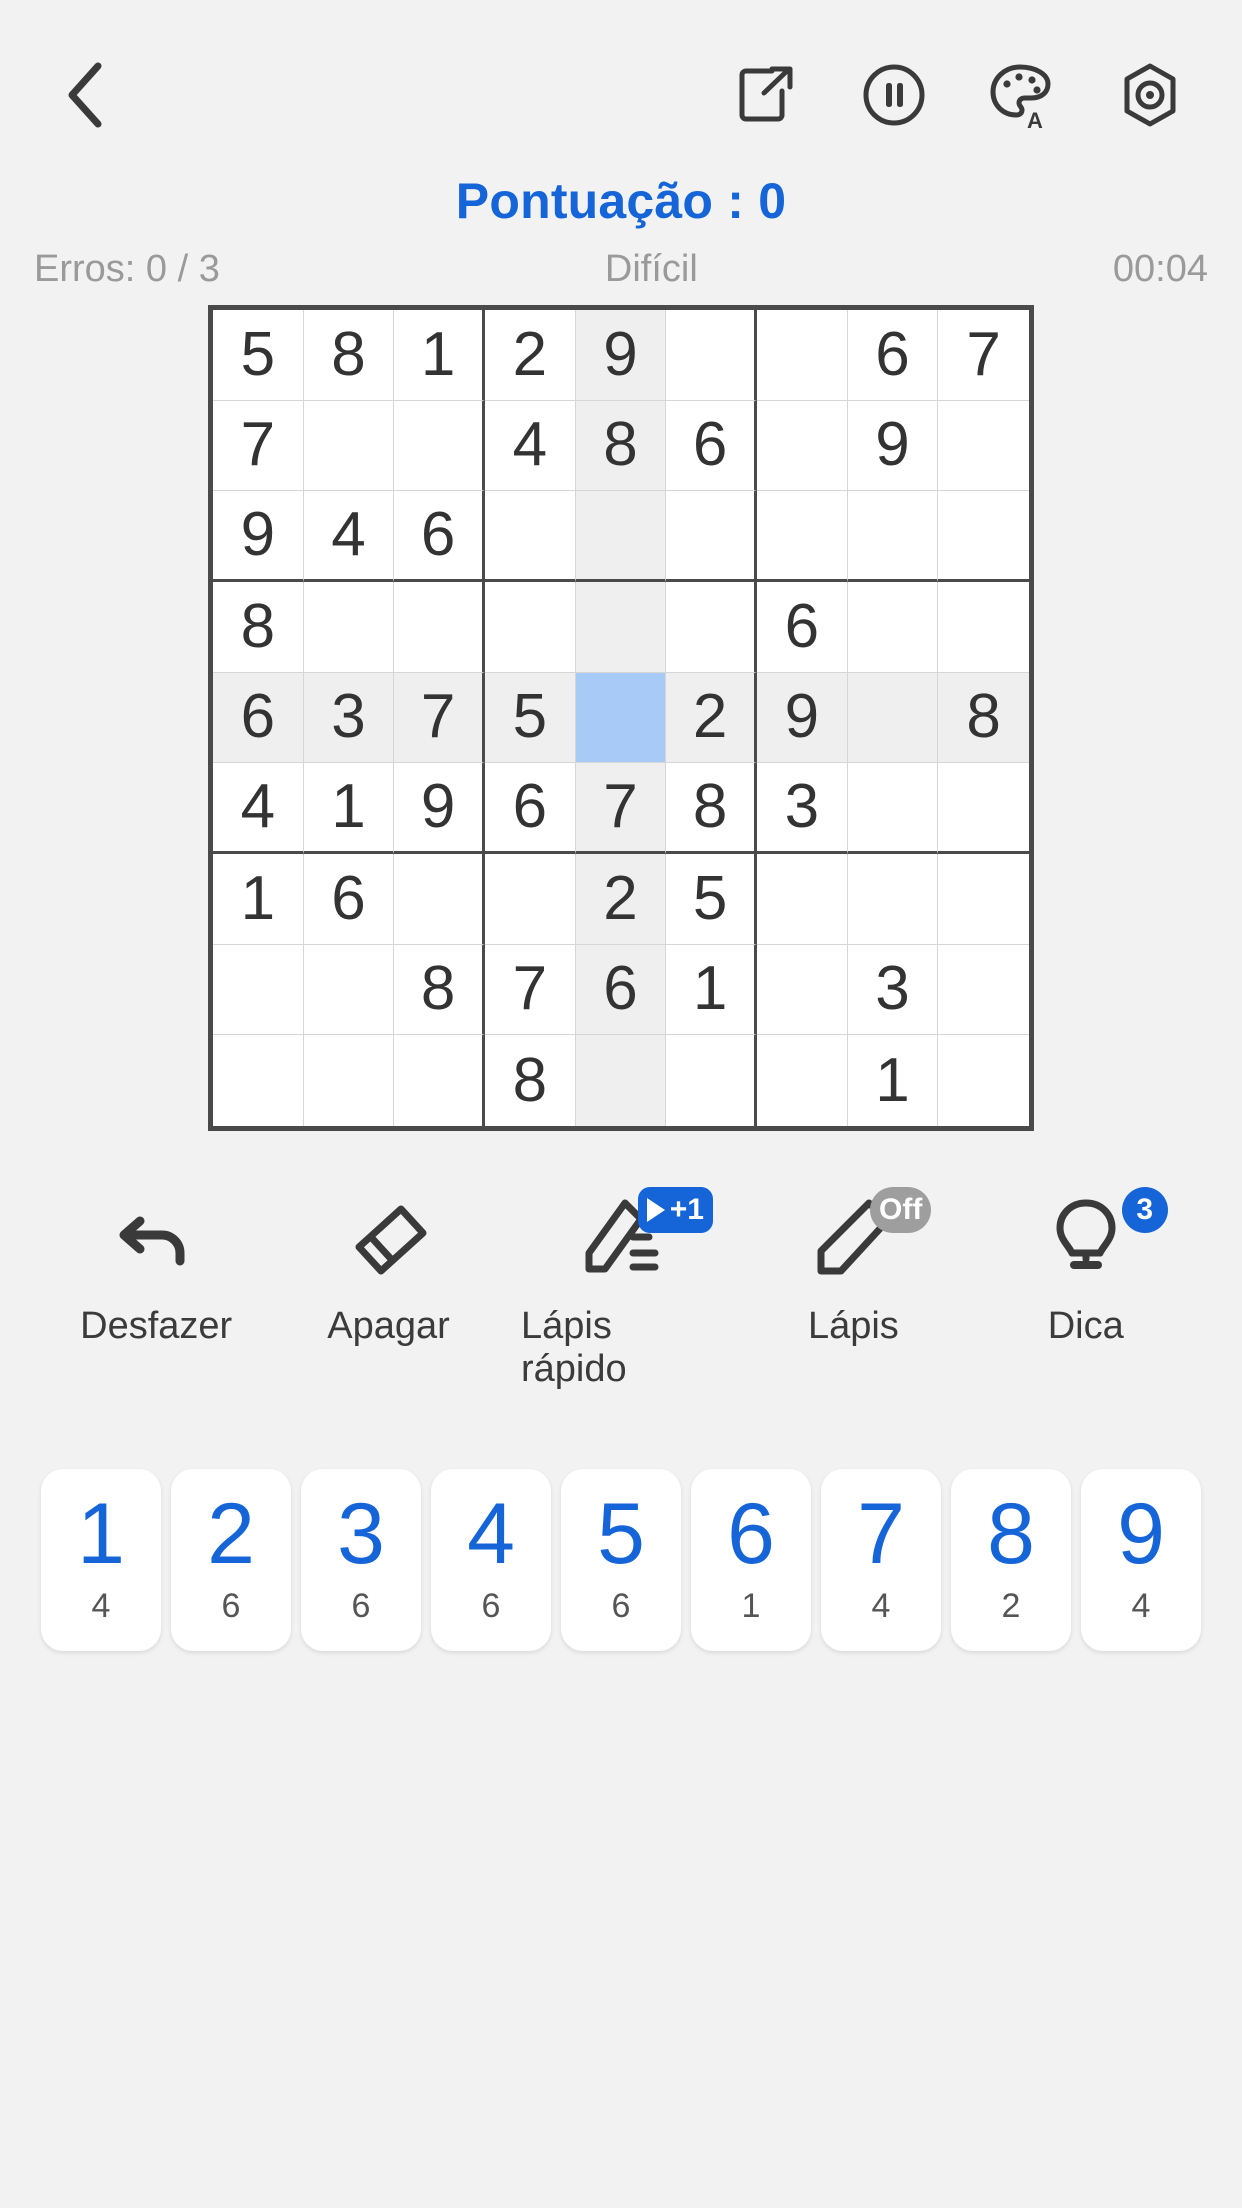 The image size is (1242, 2208). I want to click on sudoku-cell-r4c5, so click(621, 627).